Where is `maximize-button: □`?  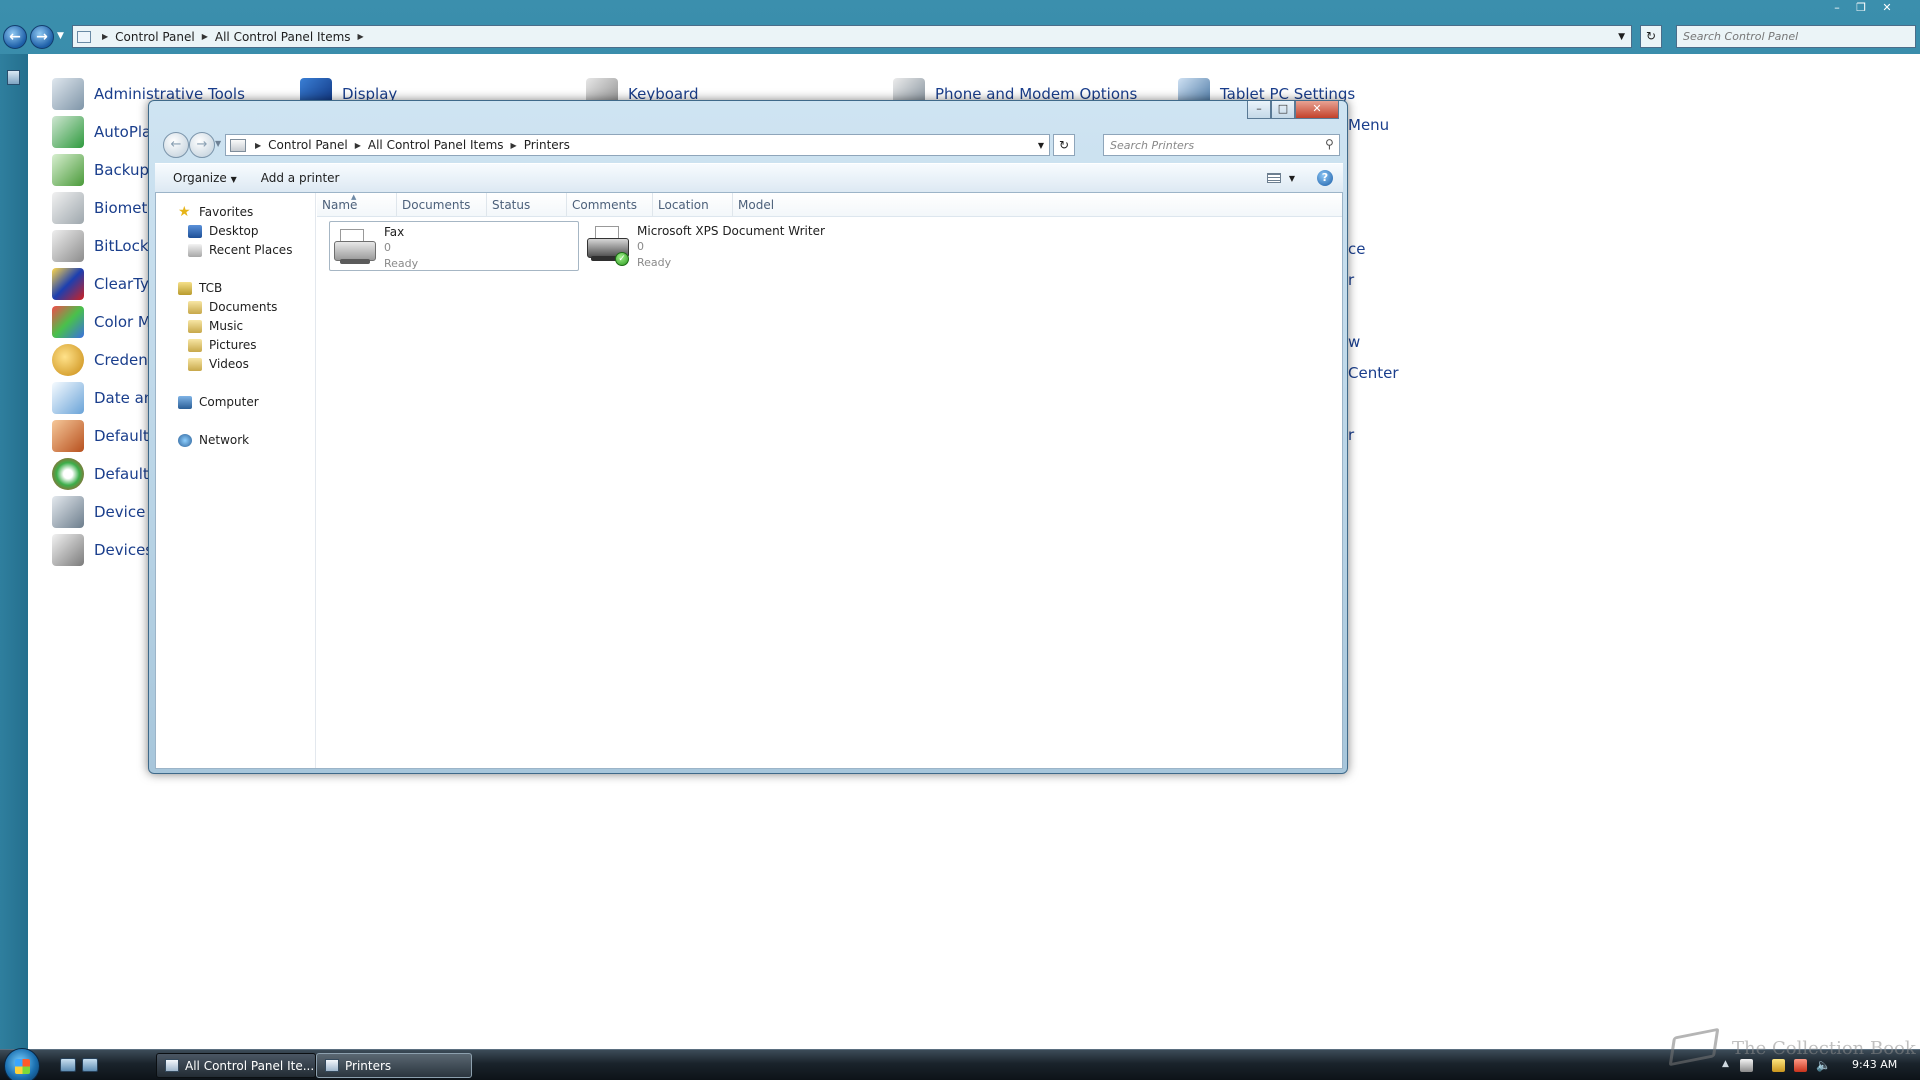
maximize-button: □ is located at coordinates (1283, 110).